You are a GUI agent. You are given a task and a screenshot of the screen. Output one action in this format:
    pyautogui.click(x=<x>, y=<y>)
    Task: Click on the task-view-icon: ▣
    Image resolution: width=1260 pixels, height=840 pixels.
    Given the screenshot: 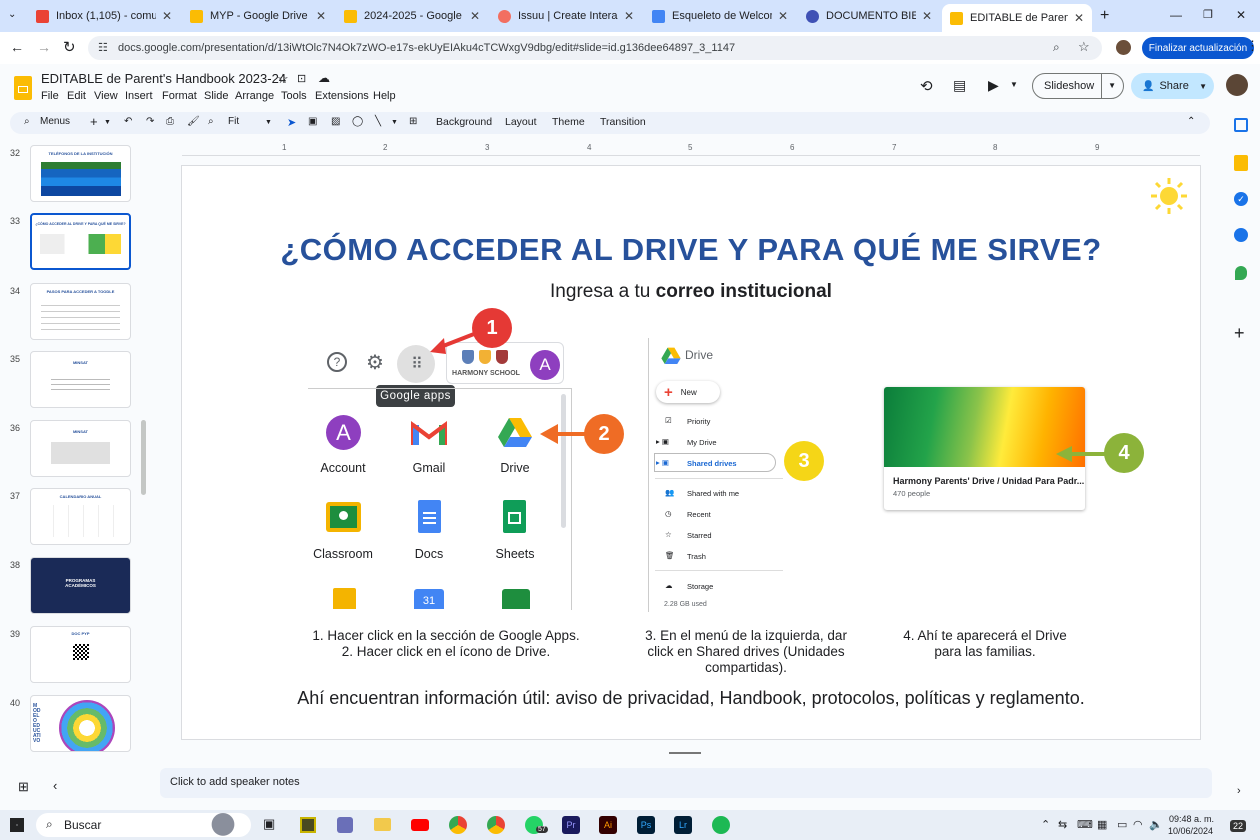 What is the action you would take?
    pyautogui.click(x=269, y=824)
    